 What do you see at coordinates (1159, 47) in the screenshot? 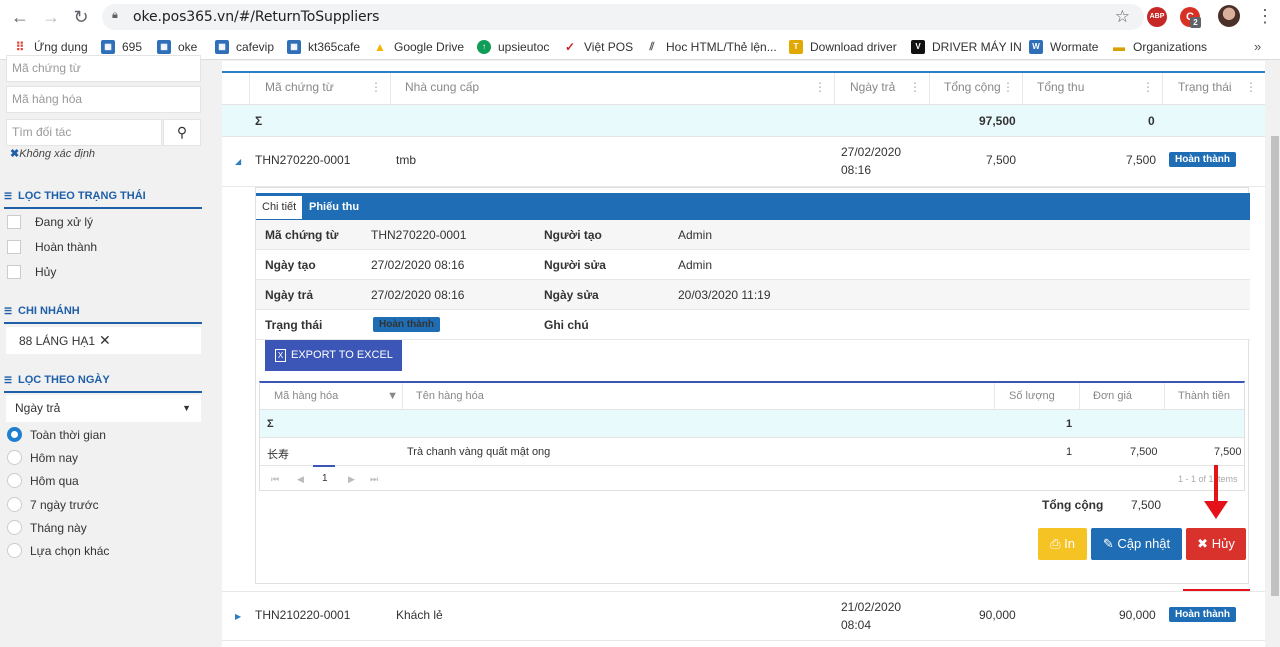
I see `bookmark-organizations: ▬ Organizations` at bounding box center [1159, 47].